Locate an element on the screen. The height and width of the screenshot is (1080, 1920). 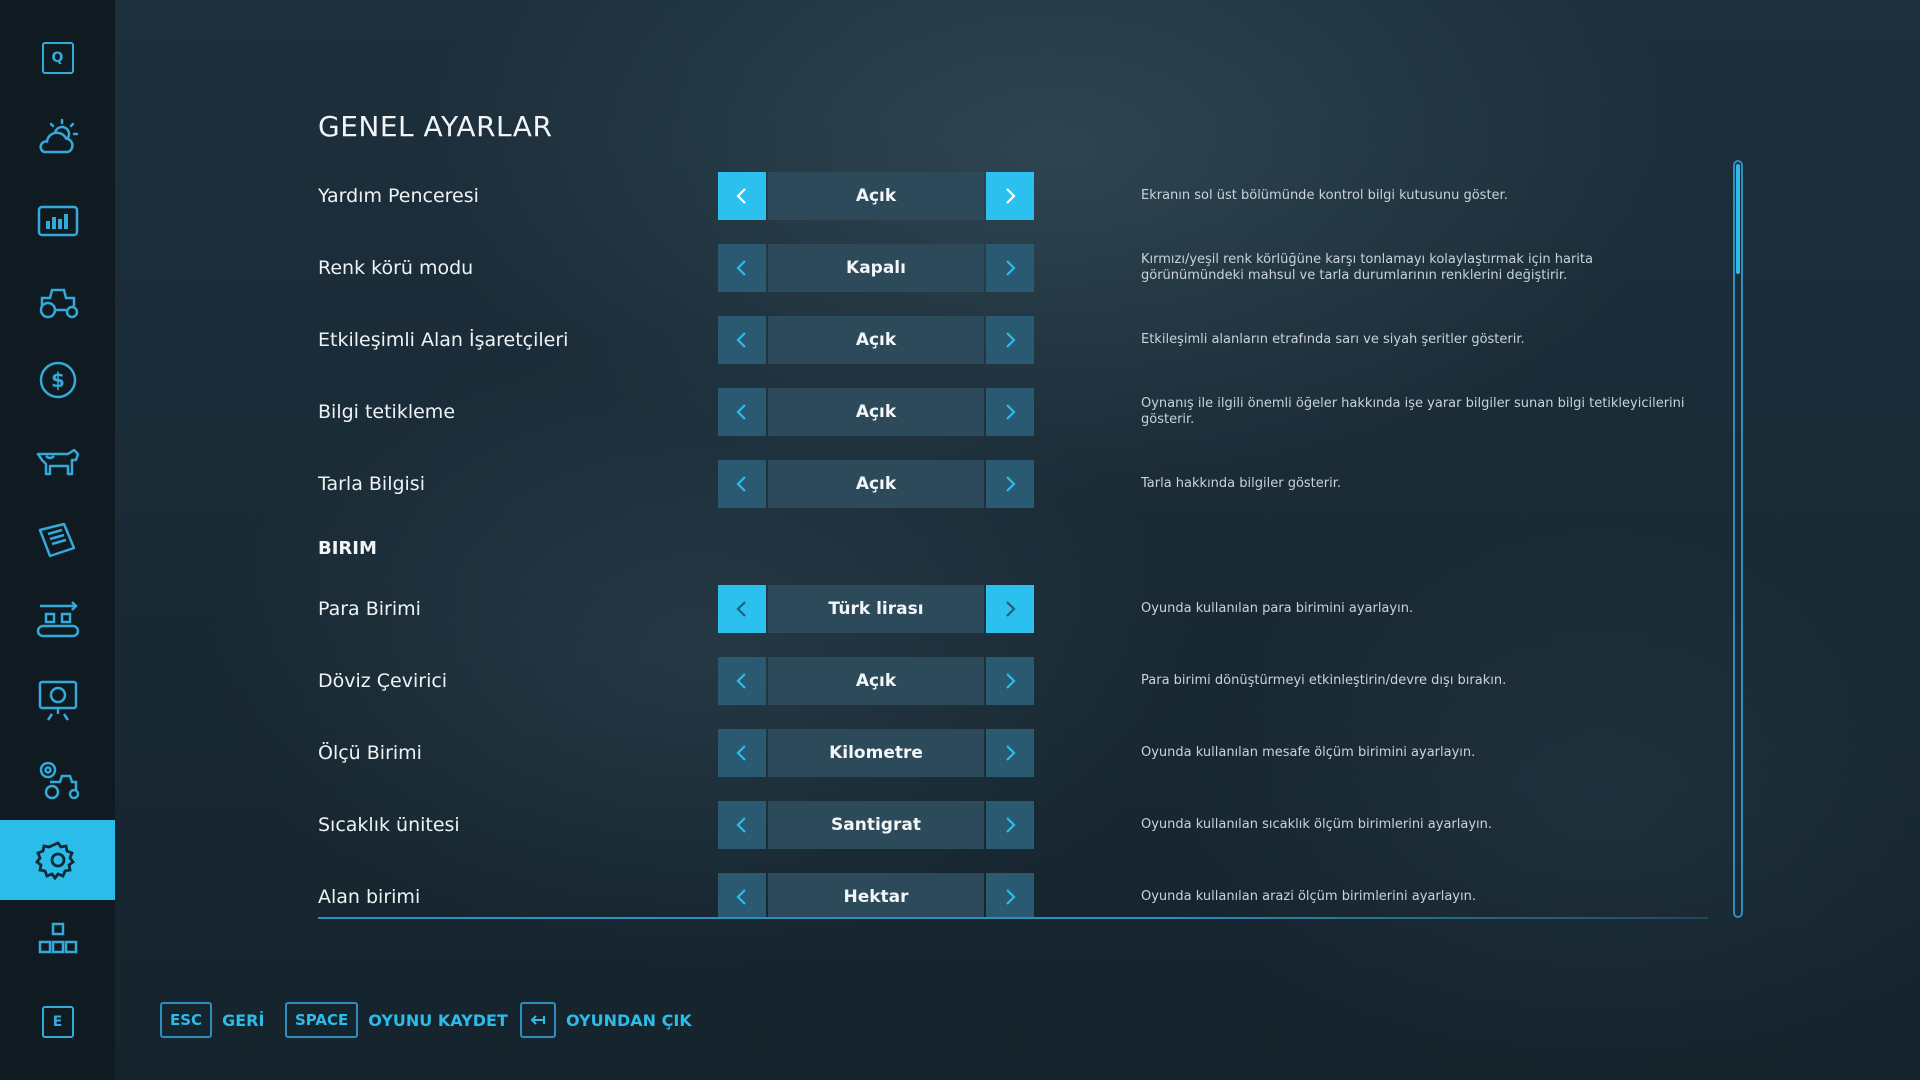
tutorial-icon is located at coordinates (57, 700).